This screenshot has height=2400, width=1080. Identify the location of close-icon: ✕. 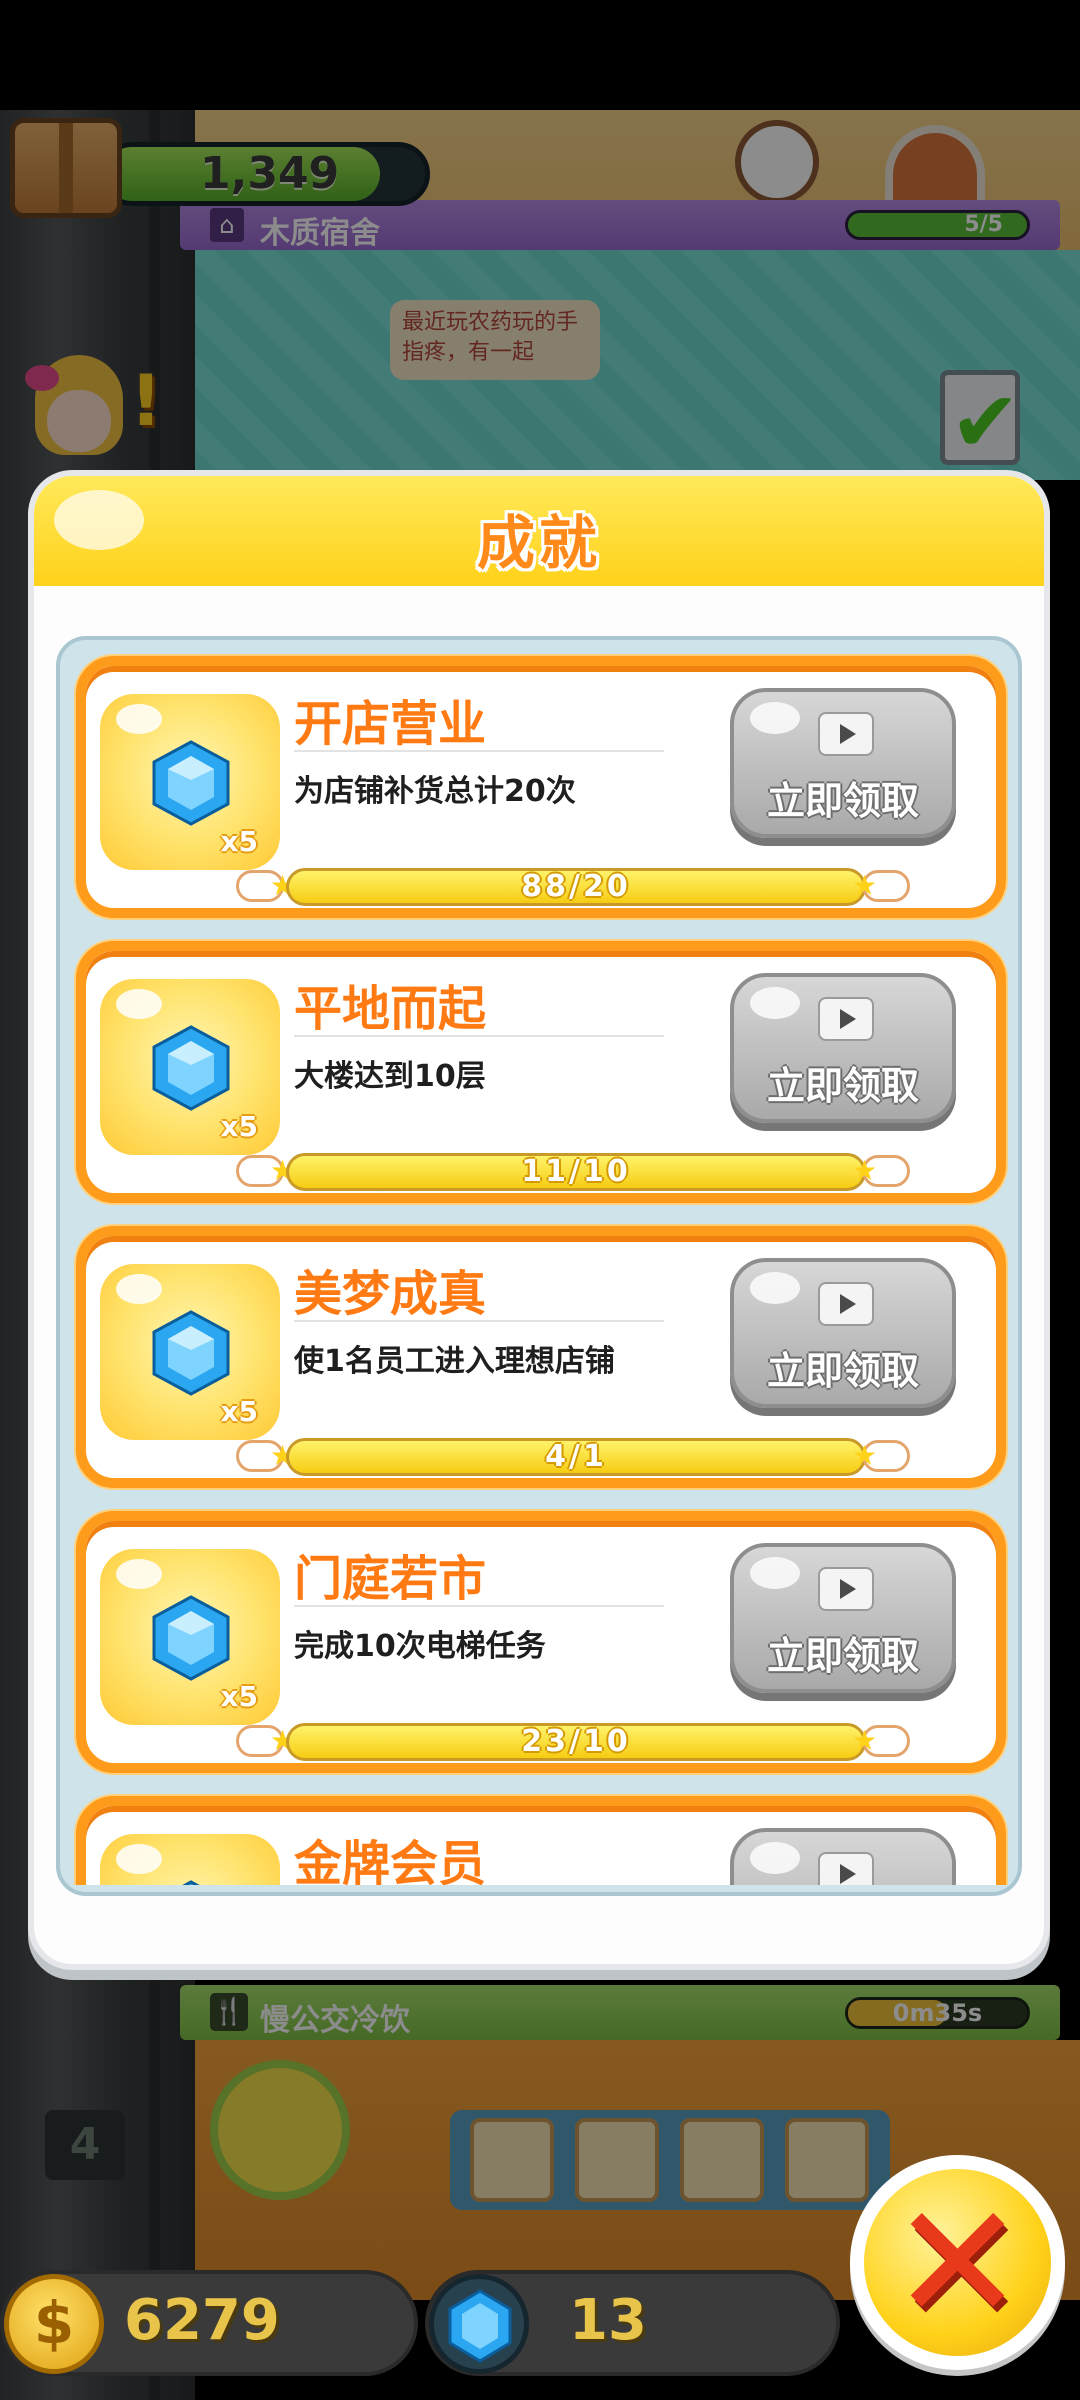
(957, 2262).